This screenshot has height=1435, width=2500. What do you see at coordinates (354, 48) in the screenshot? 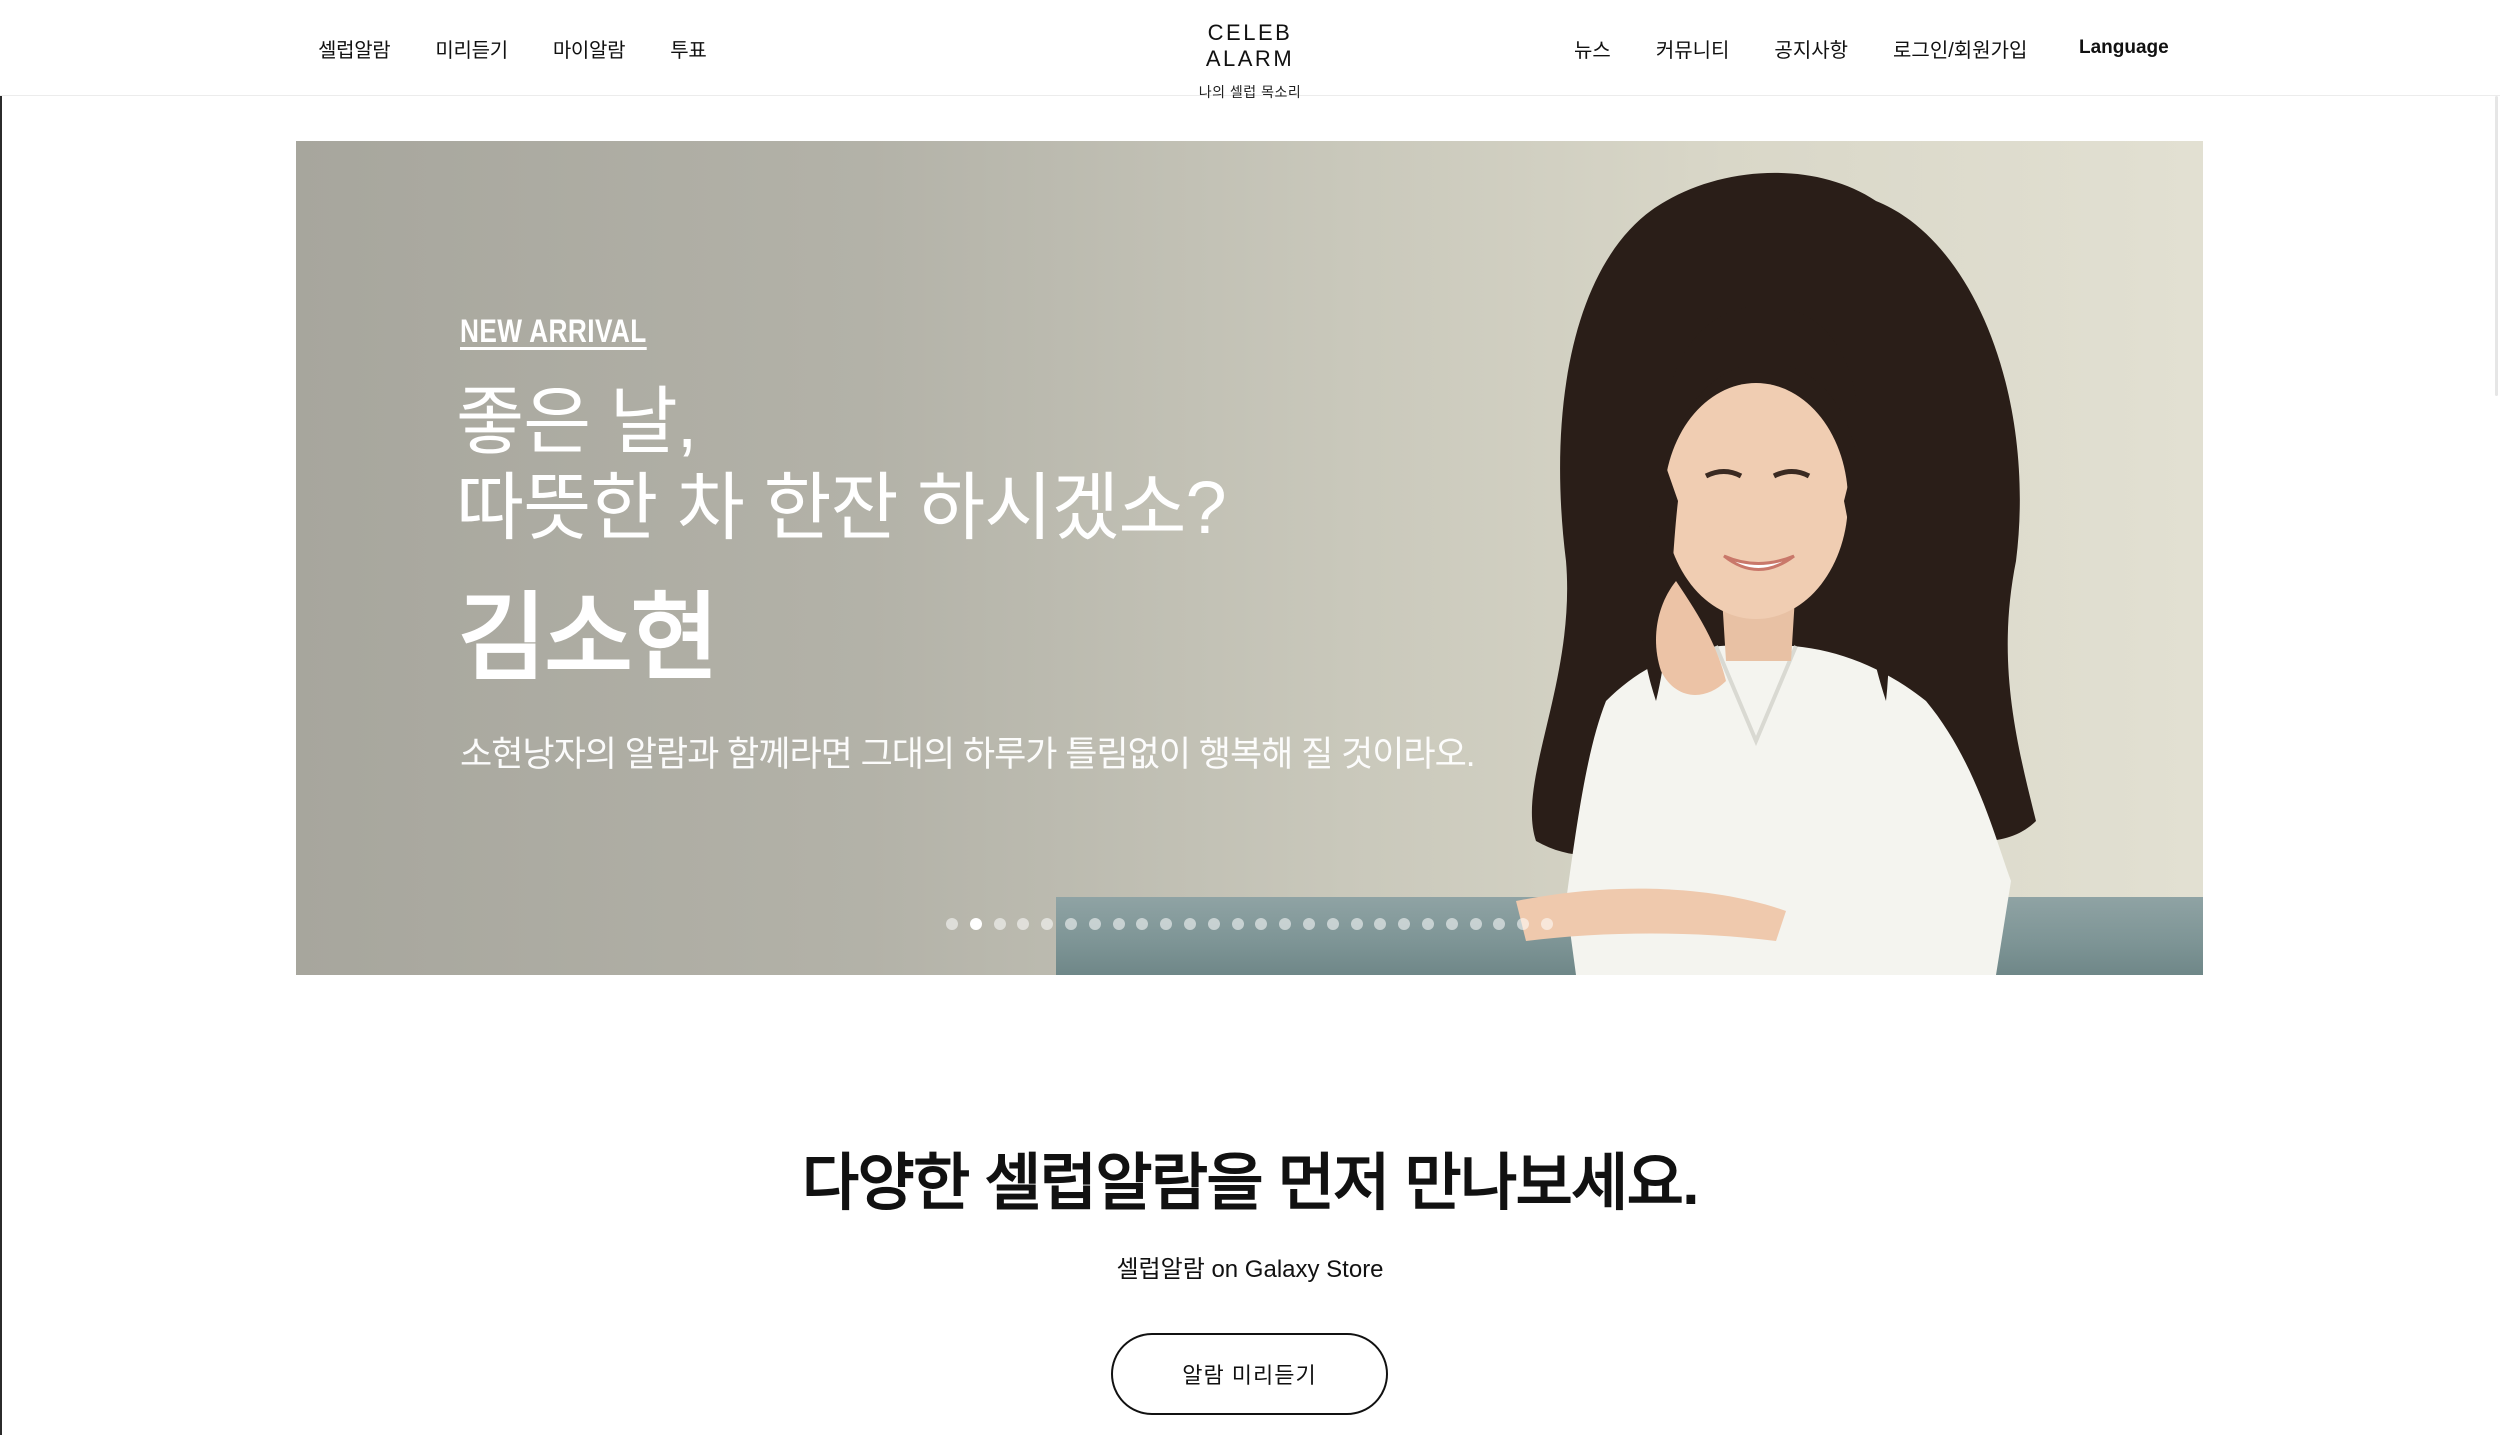
I see `nav-celeb-alarm: 셀럽알람` at bounding box center [354, 48].